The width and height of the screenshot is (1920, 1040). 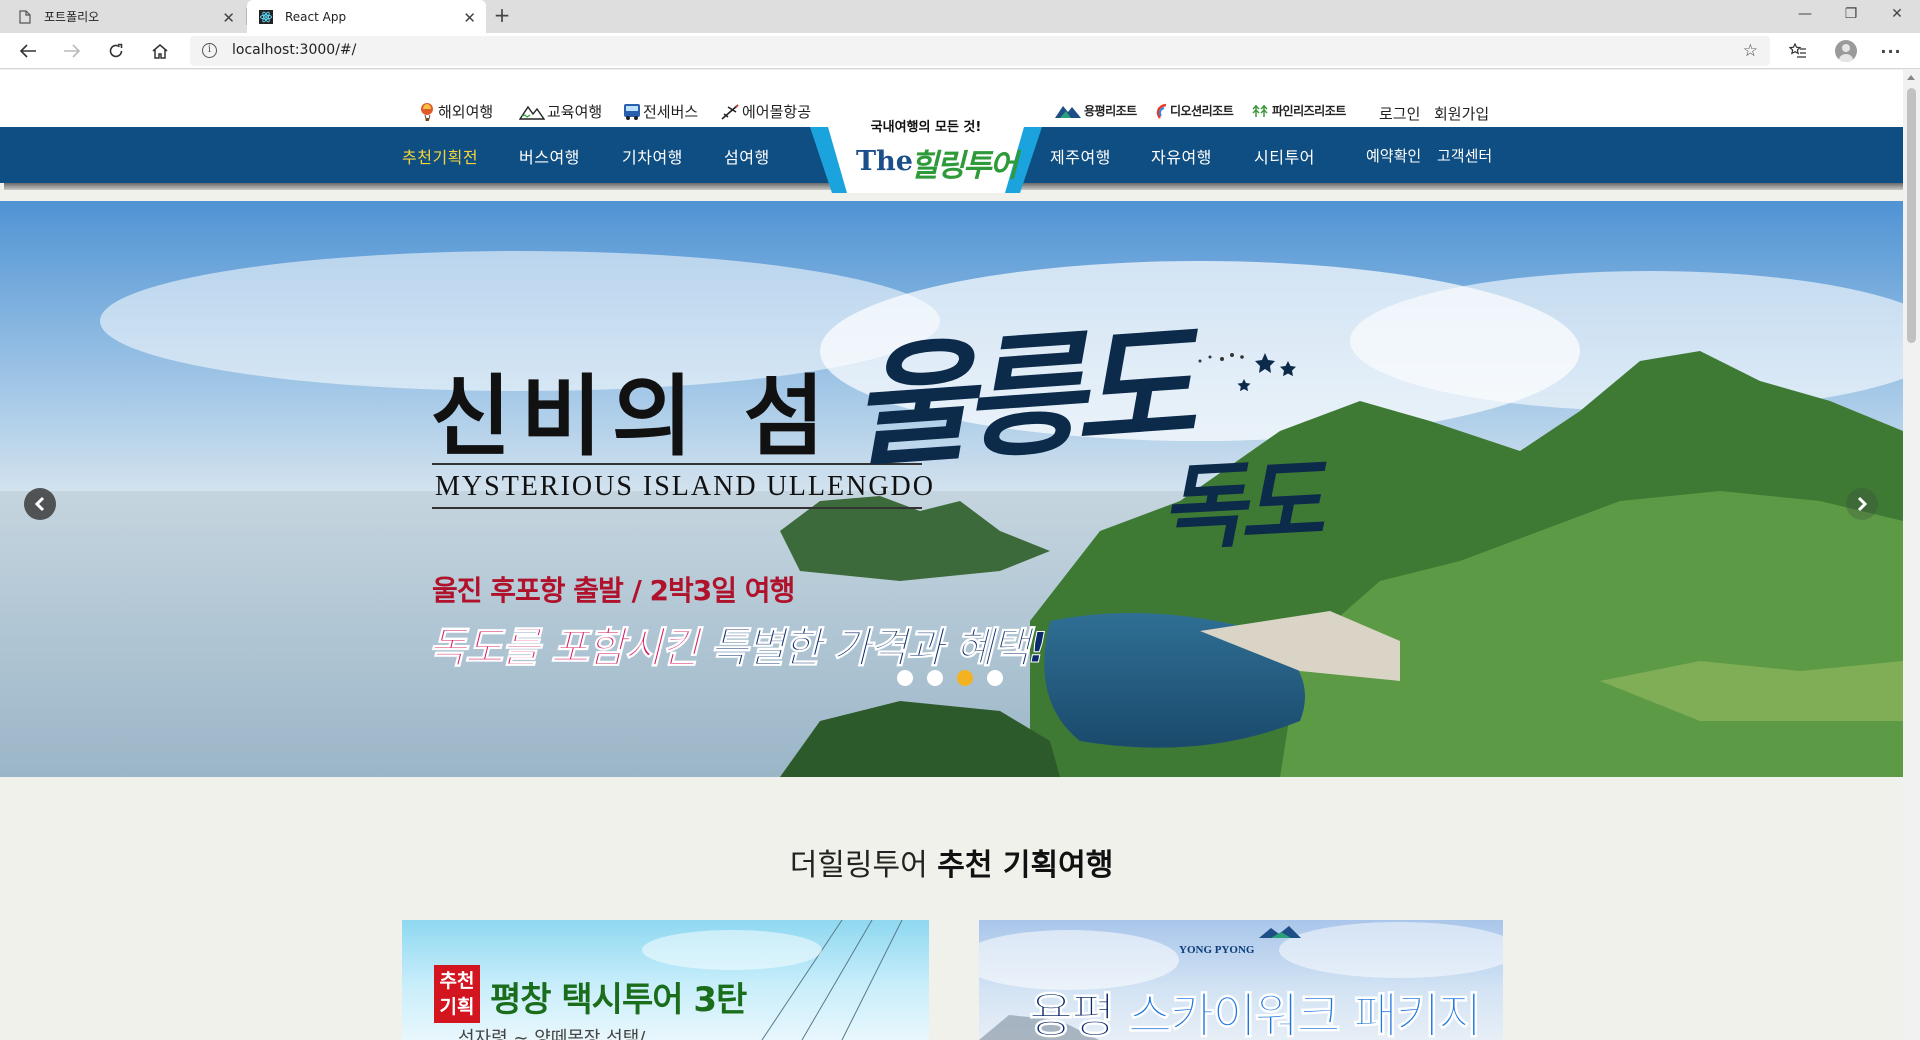 I want to click on util-link-education: 교육여행, so click(x=560, y=111).